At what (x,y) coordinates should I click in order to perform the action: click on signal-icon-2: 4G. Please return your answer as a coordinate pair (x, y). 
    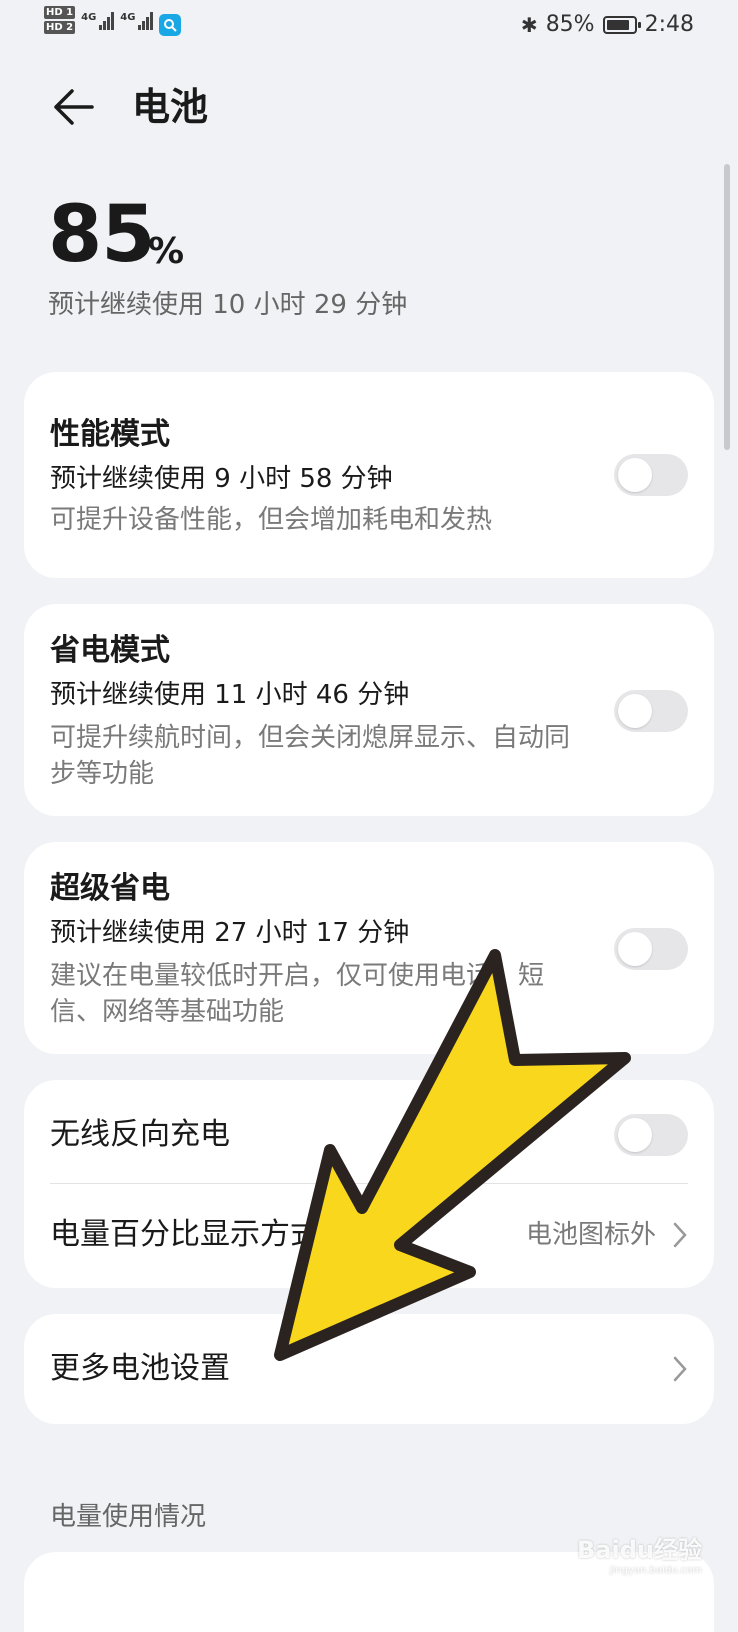
    Looking at the image, I should click on (137, 21).